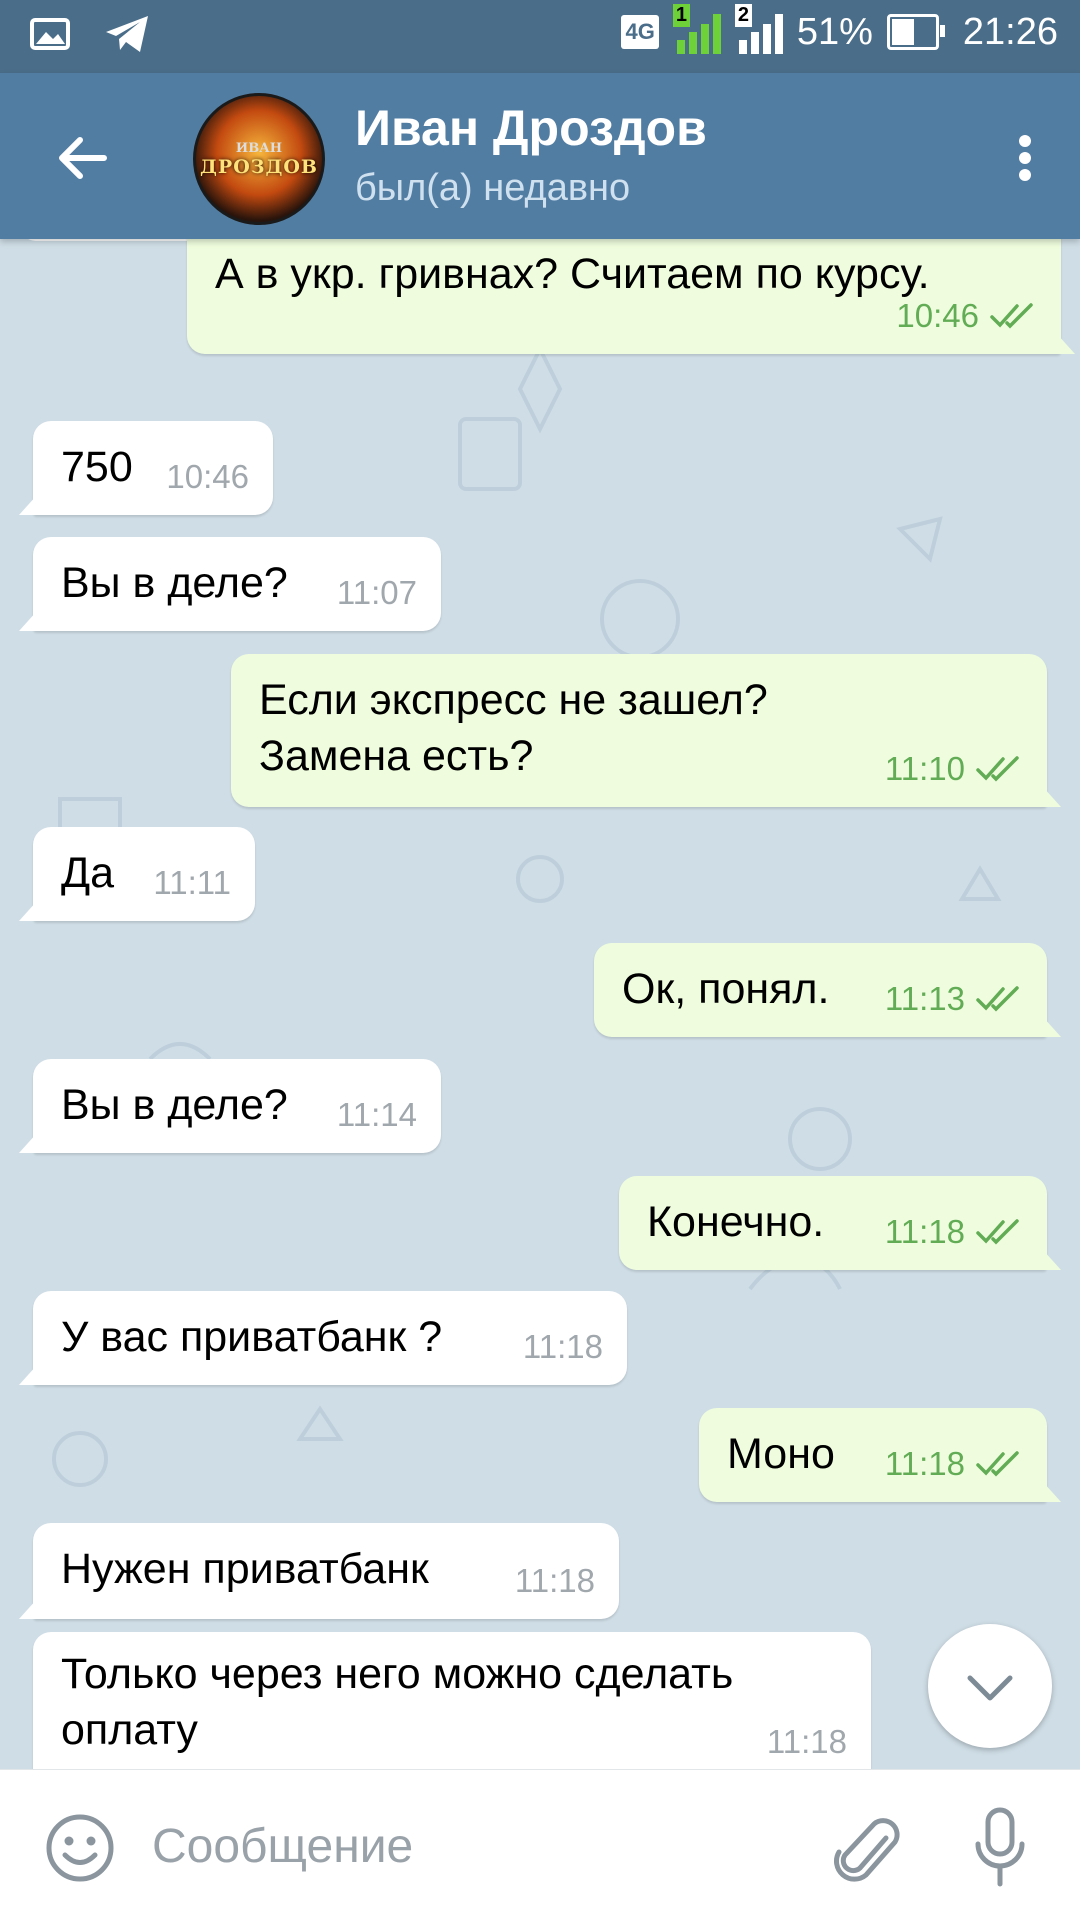  Describe the element at coordinates (781, 1454) in the screenshot. I see `message-text: Моно` at that location.